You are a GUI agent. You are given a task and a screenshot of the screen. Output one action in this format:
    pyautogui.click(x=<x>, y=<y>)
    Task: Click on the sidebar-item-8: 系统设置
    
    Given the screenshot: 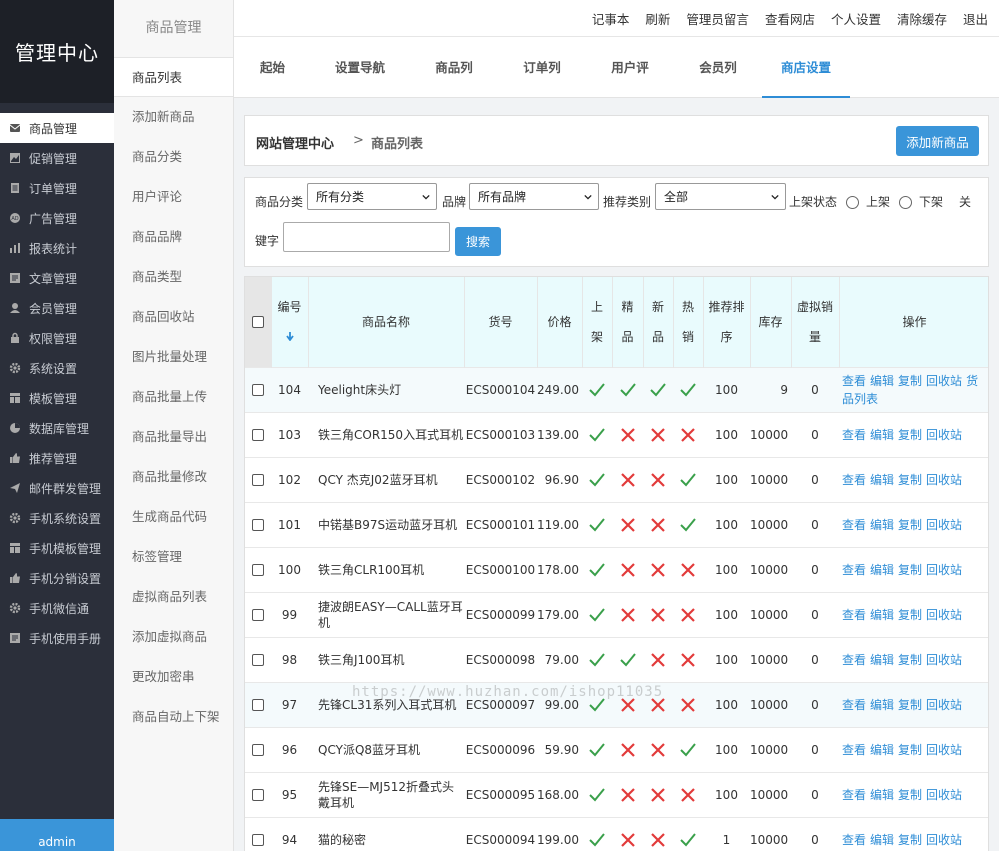 What is the action you would take?
    pyautogui.click(x=57, y=368)
    